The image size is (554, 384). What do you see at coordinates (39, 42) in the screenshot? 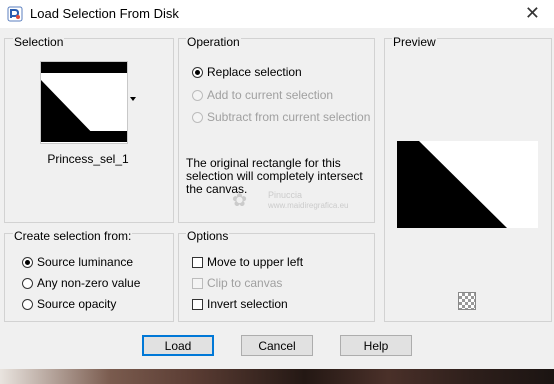
I see `selection-group-label: Selection` at bounding box center [39, 42].